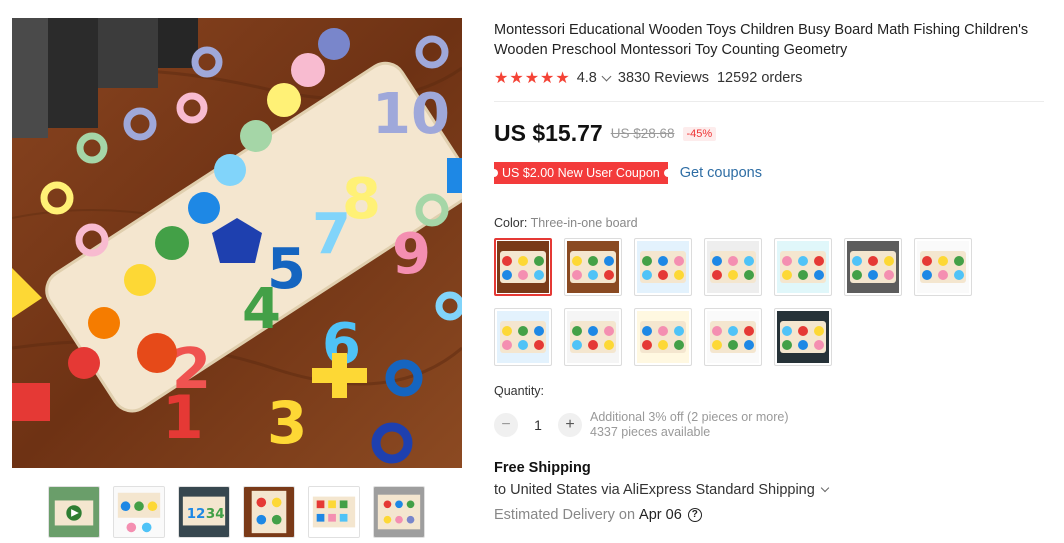 Image resolution: width=1064 pixels, height=543 pixels. I want to click on quantity-increase-button: +, so click(570, 425).